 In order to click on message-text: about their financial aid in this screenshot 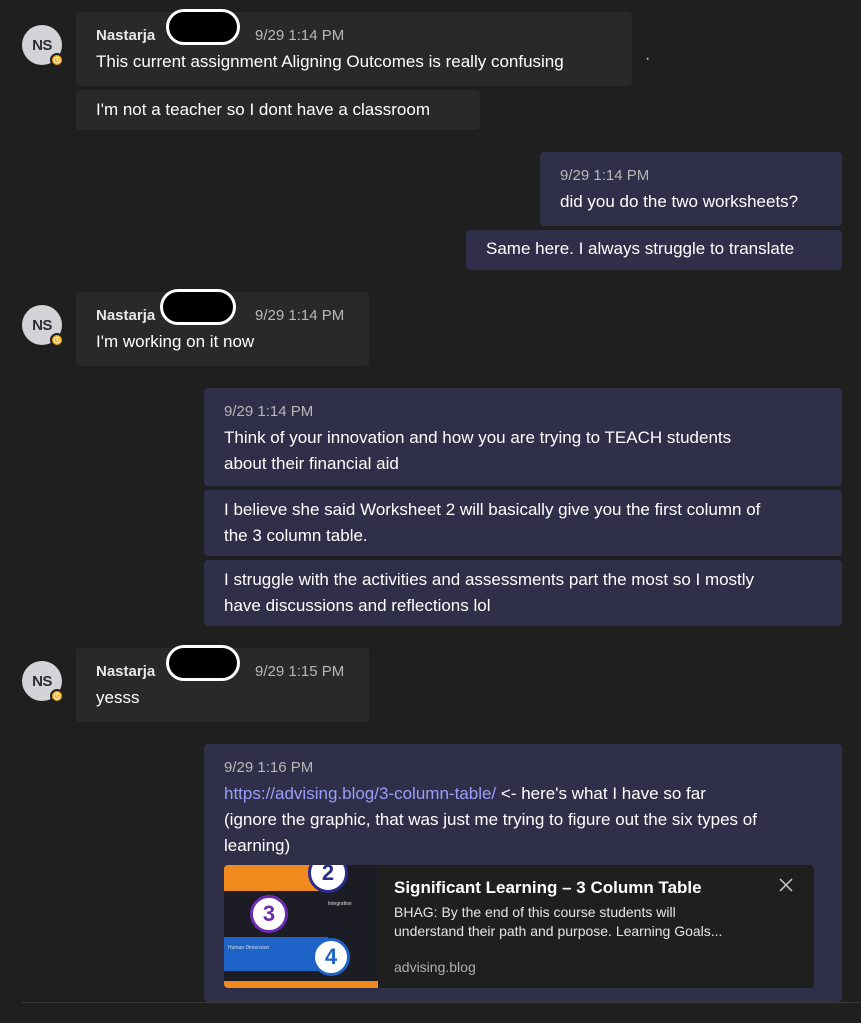, I will do `click(311, 463)`.